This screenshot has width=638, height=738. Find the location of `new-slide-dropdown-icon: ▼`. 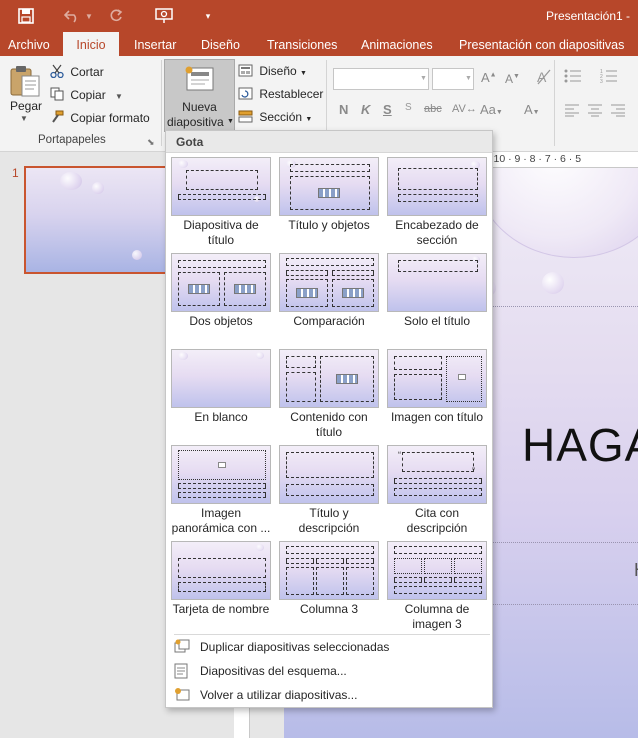

new-slide-dropdown-icon: ▼ is located at coordinates (230, 121).